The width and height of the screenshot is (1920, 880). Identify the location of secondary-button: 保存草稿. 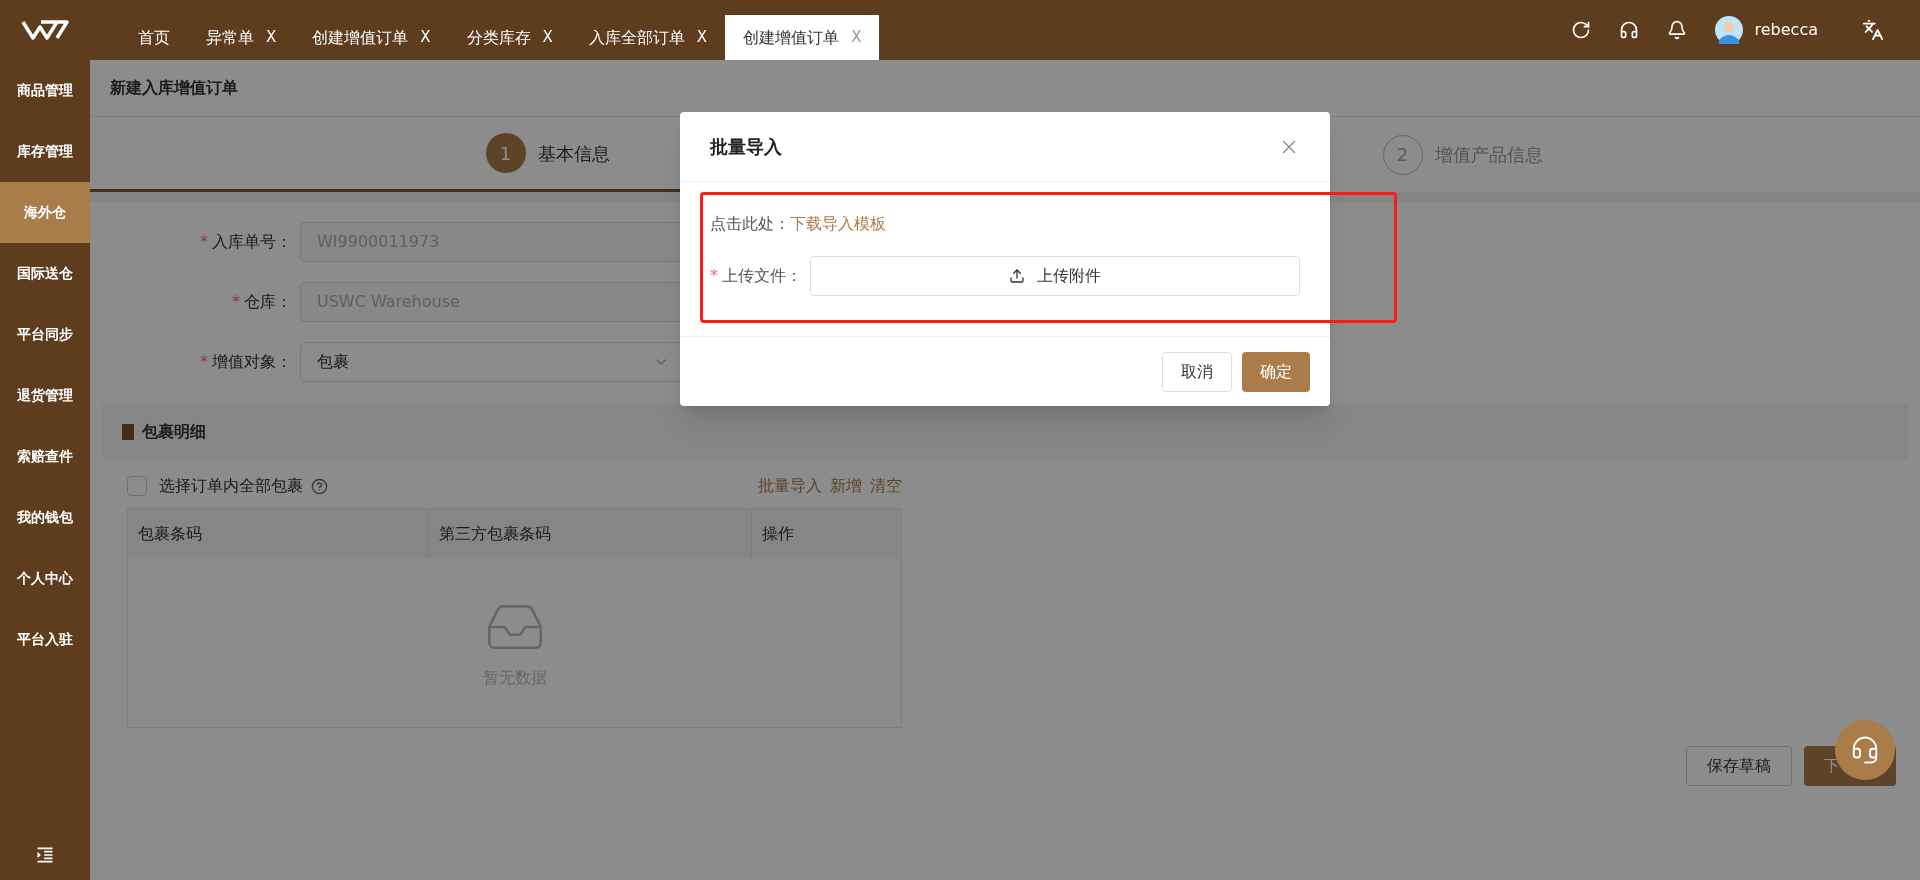
(1739, 766).